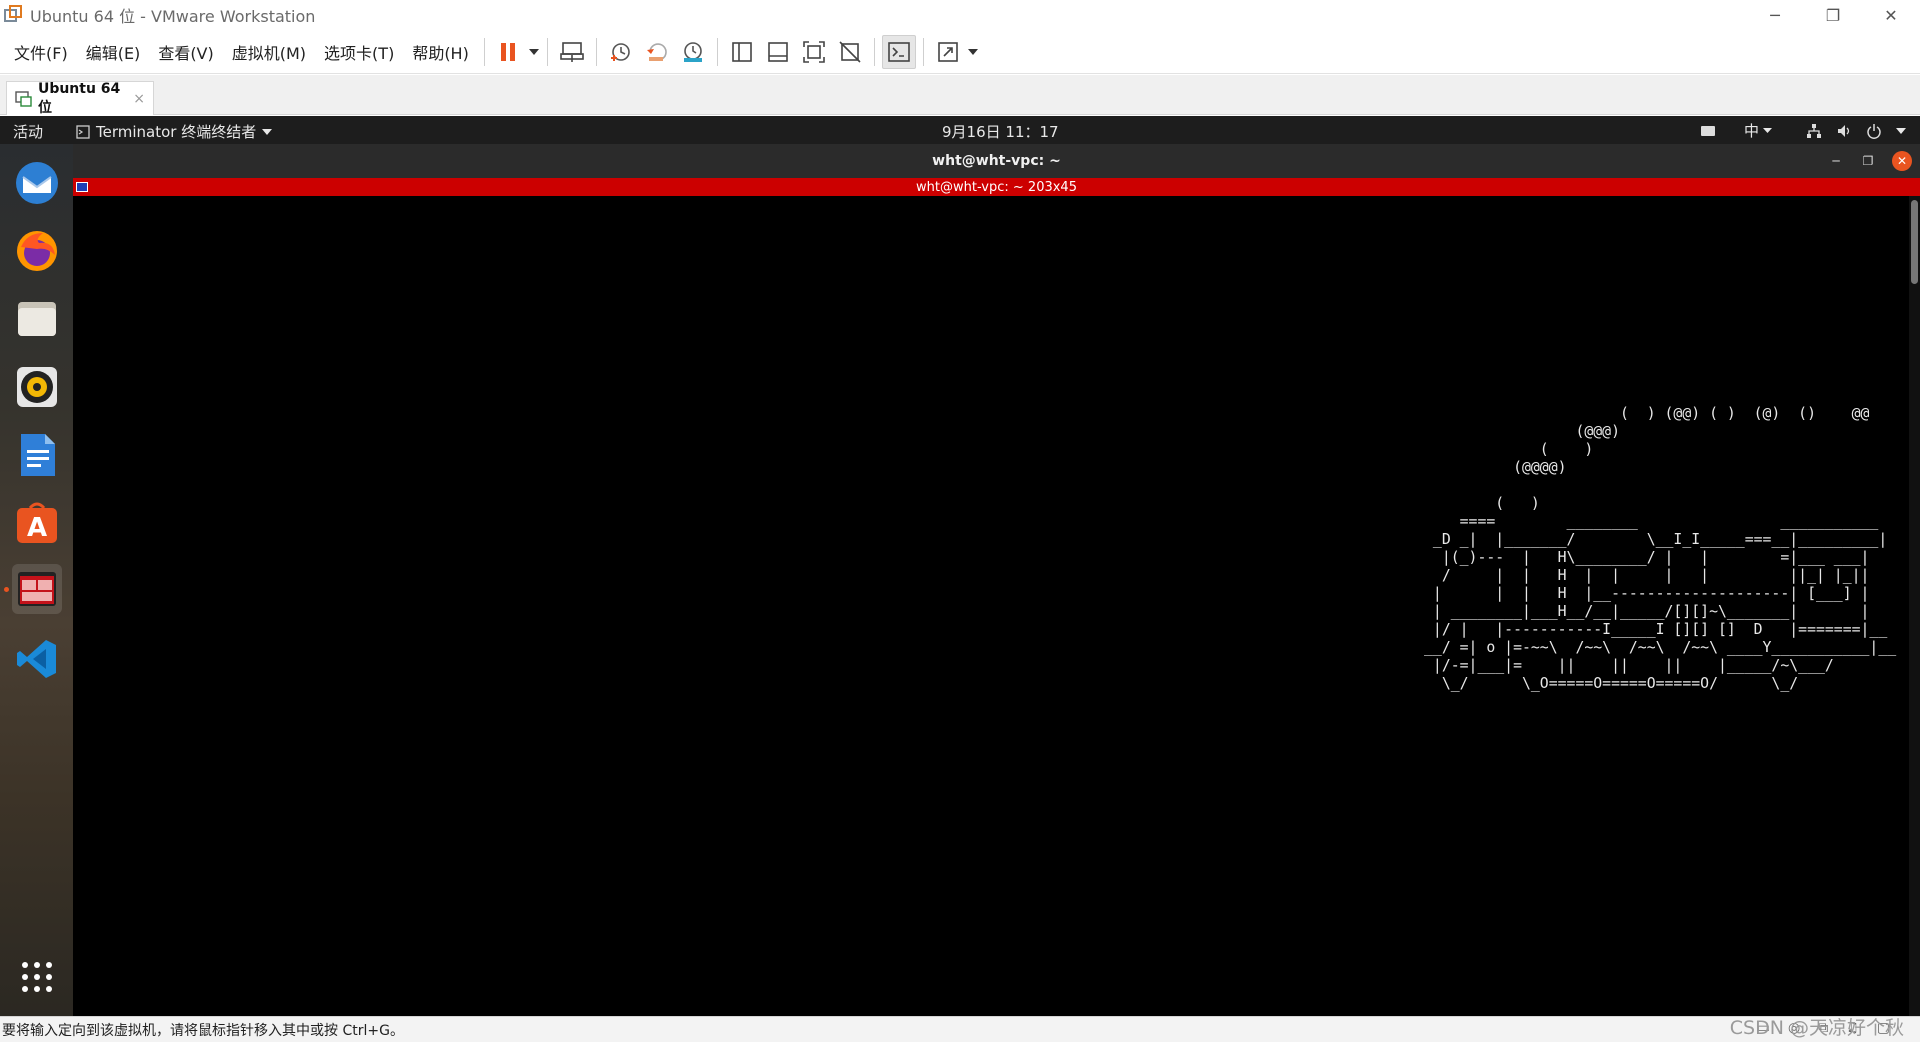 The height and width of the screenshot is (1042, 1920). Describe the element at coordinates (440, 52) in the screenshot. I see `menu-help: 帮助(H)` at that location.